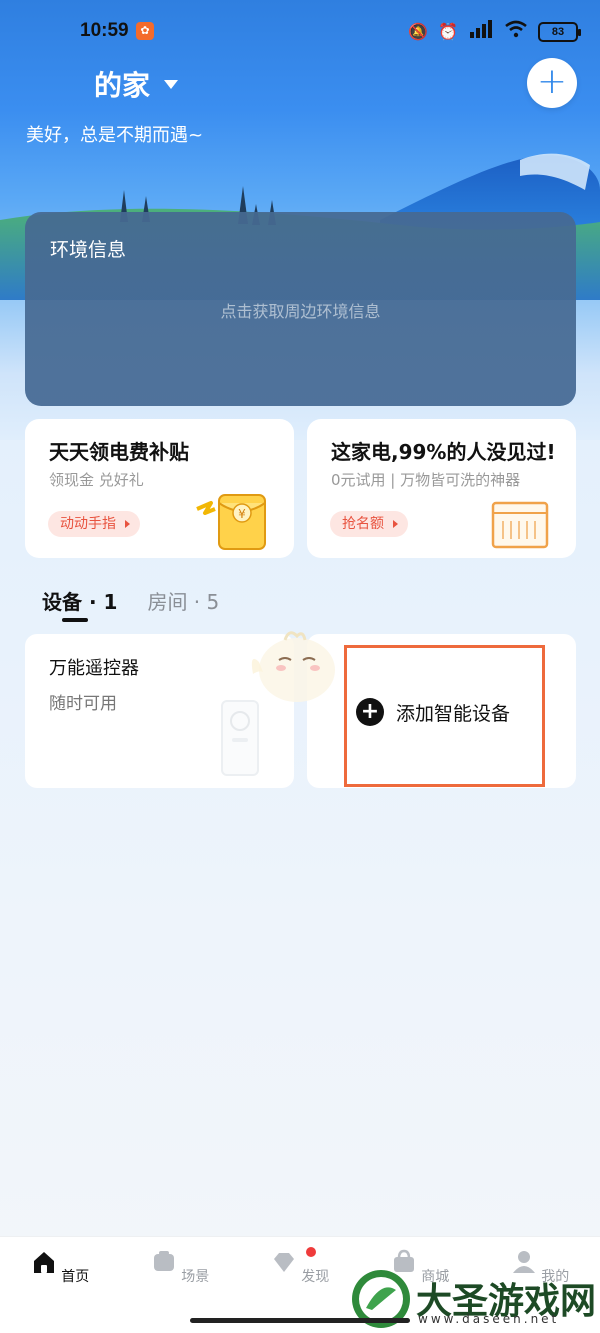  Describe the element at coordinates (159, 488) in the screenshot. I see `promo-card-subsidy: 天天领电费补贴 领现金 兑好礼 动动手指 ¥` at that location.